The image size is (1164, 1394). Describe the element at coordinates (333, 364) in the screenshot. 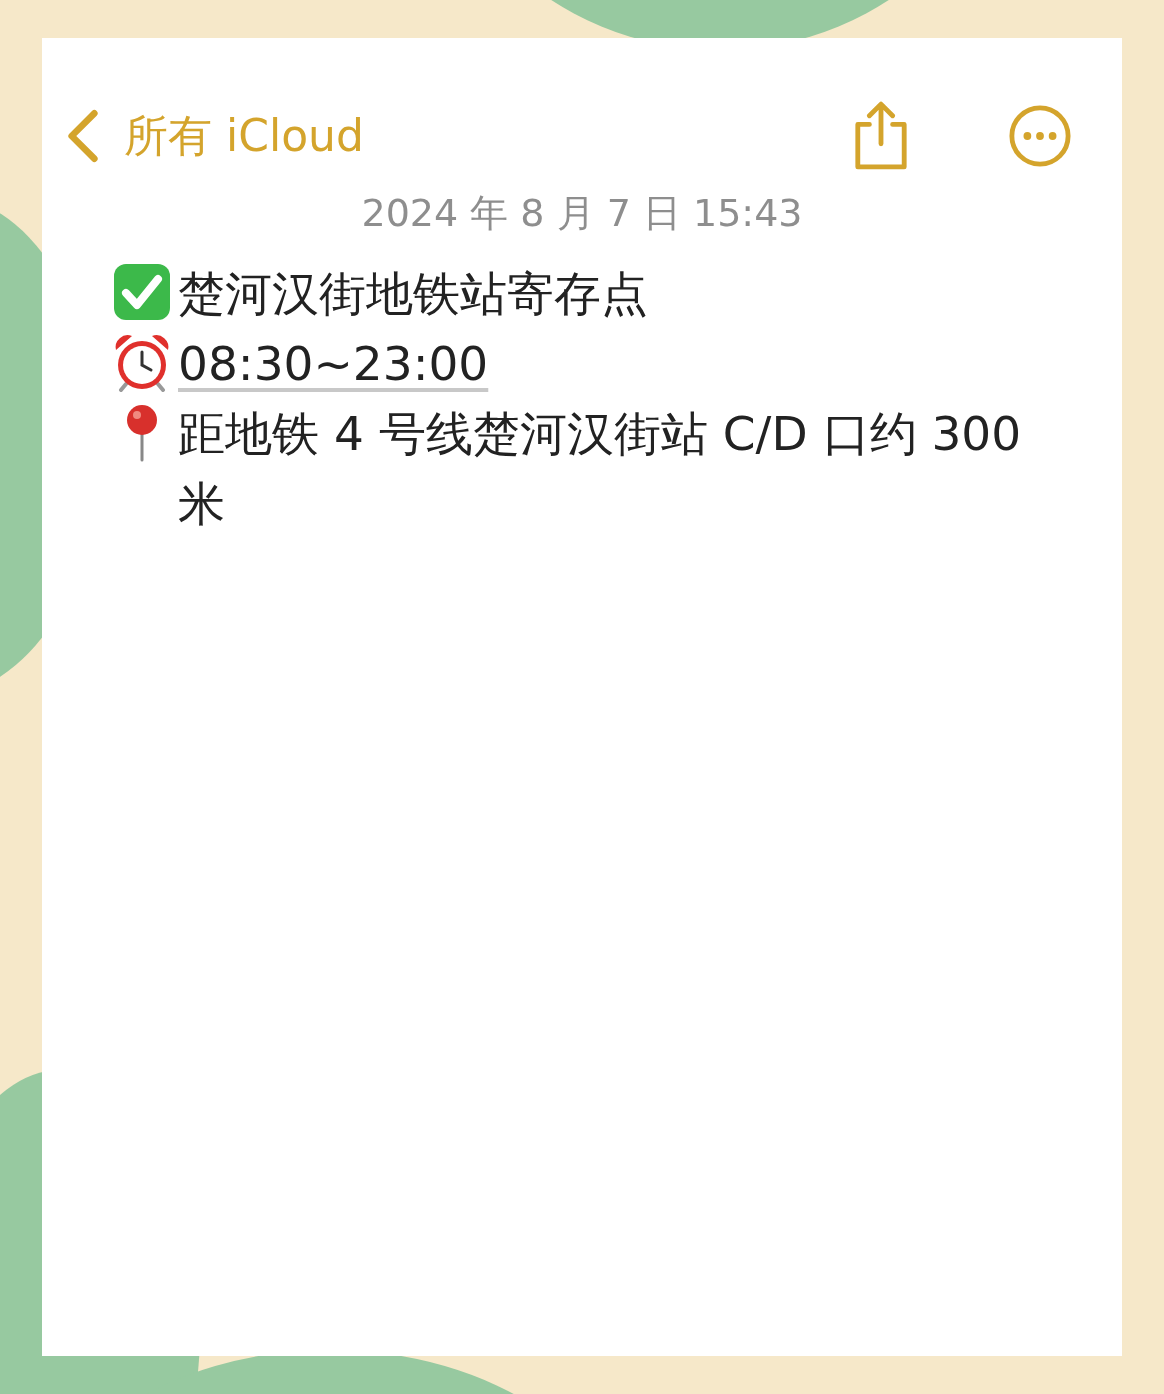

I see `time-link: 08:30~23:00` at that location.